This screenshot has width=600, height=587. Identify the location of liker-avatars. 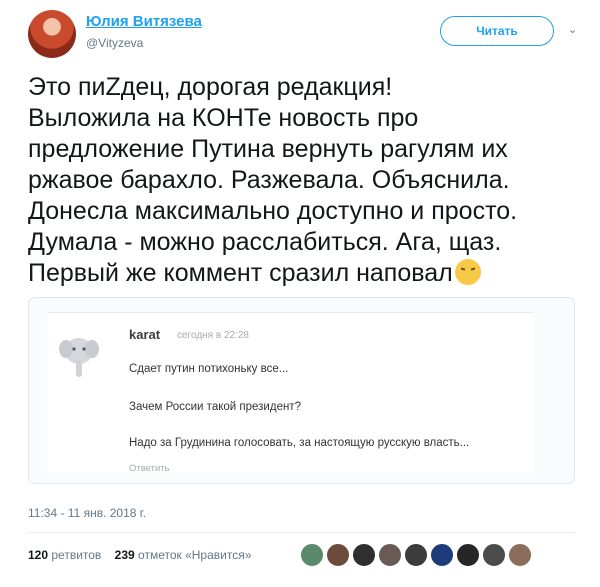
(416, 555).